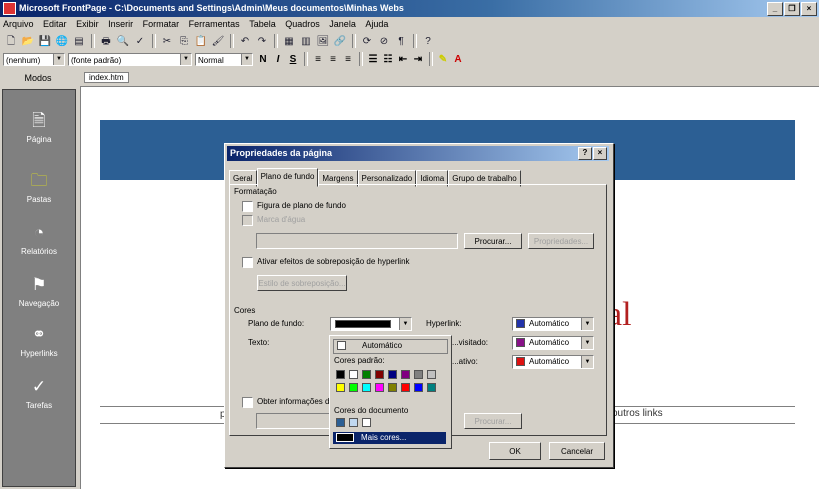 The height and width of the screenshot is (489, 819). What do you see at coordinates (123, 41) in the screenshot?
I see `preview-icon: 🔍` at bounding box center [123, 41].